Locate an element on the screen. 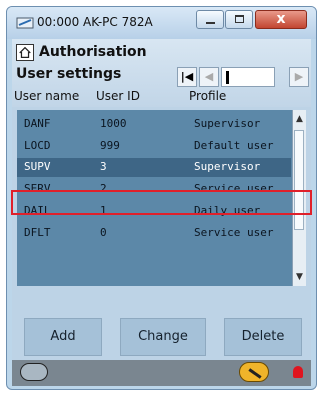  cursor-icon is located at coordinates (227, 77).